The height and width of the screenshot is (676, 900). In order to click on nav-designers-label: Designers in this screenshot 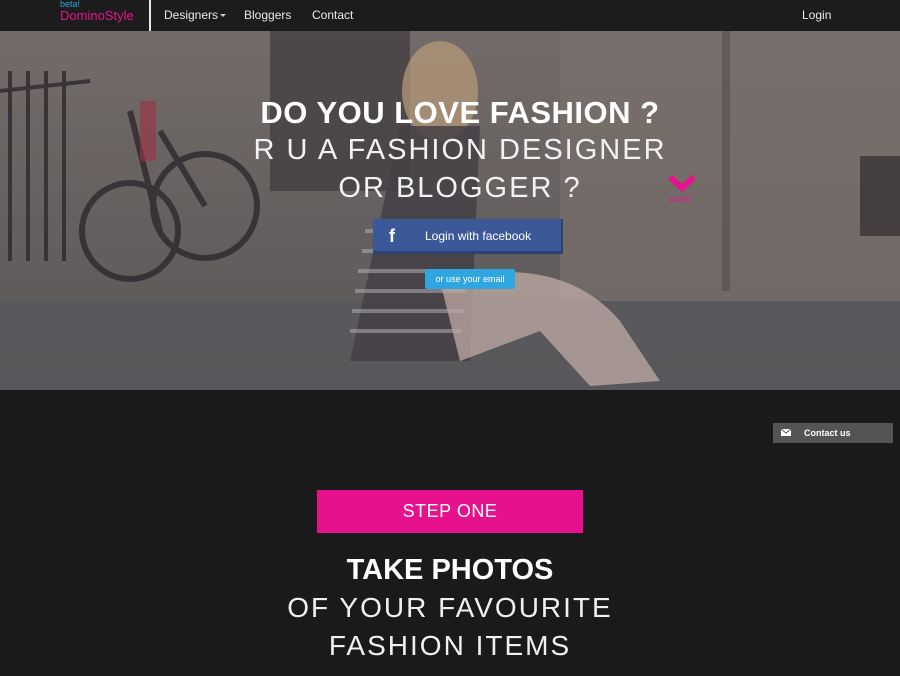, I will do `click(191, 15)`.